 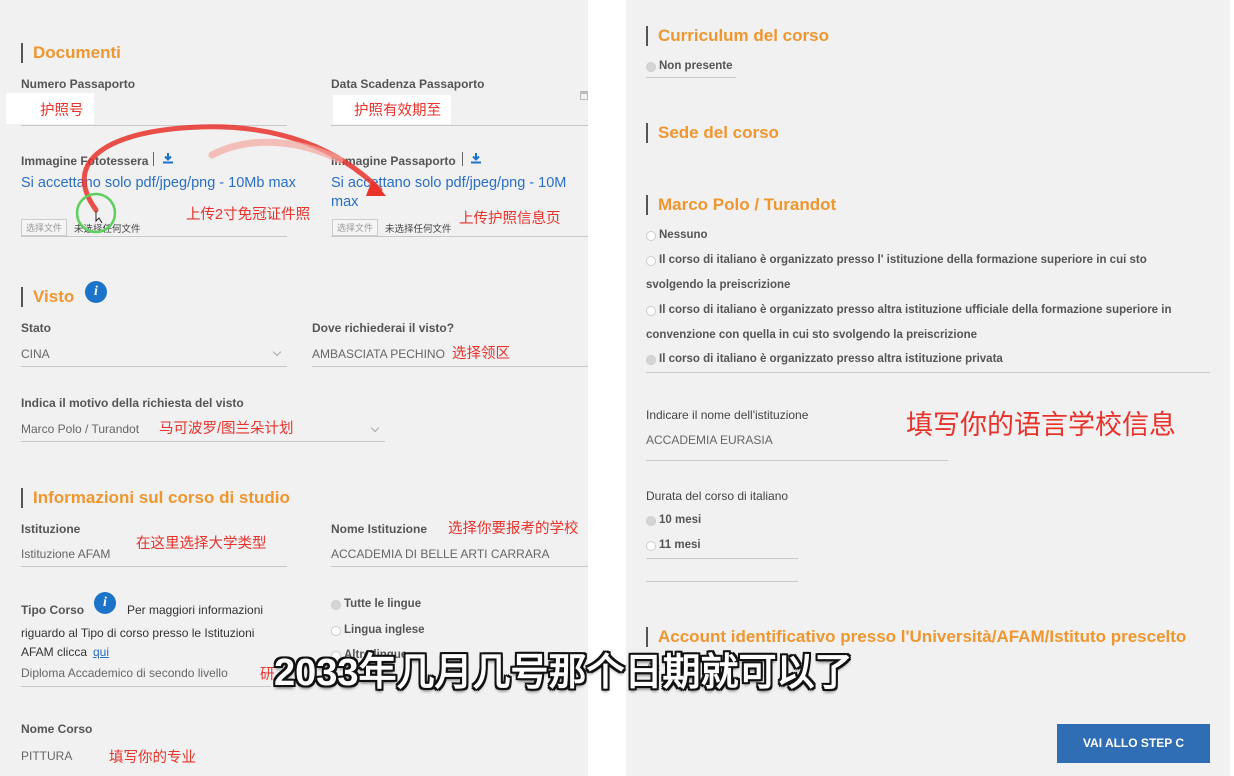 What do you see at coordinates (440, 554) in the screenshot?
I see `nome-istituzione-select: ACCADEMIA DI BELLE ARTI CARRARA` at bounding box center [440, 554].